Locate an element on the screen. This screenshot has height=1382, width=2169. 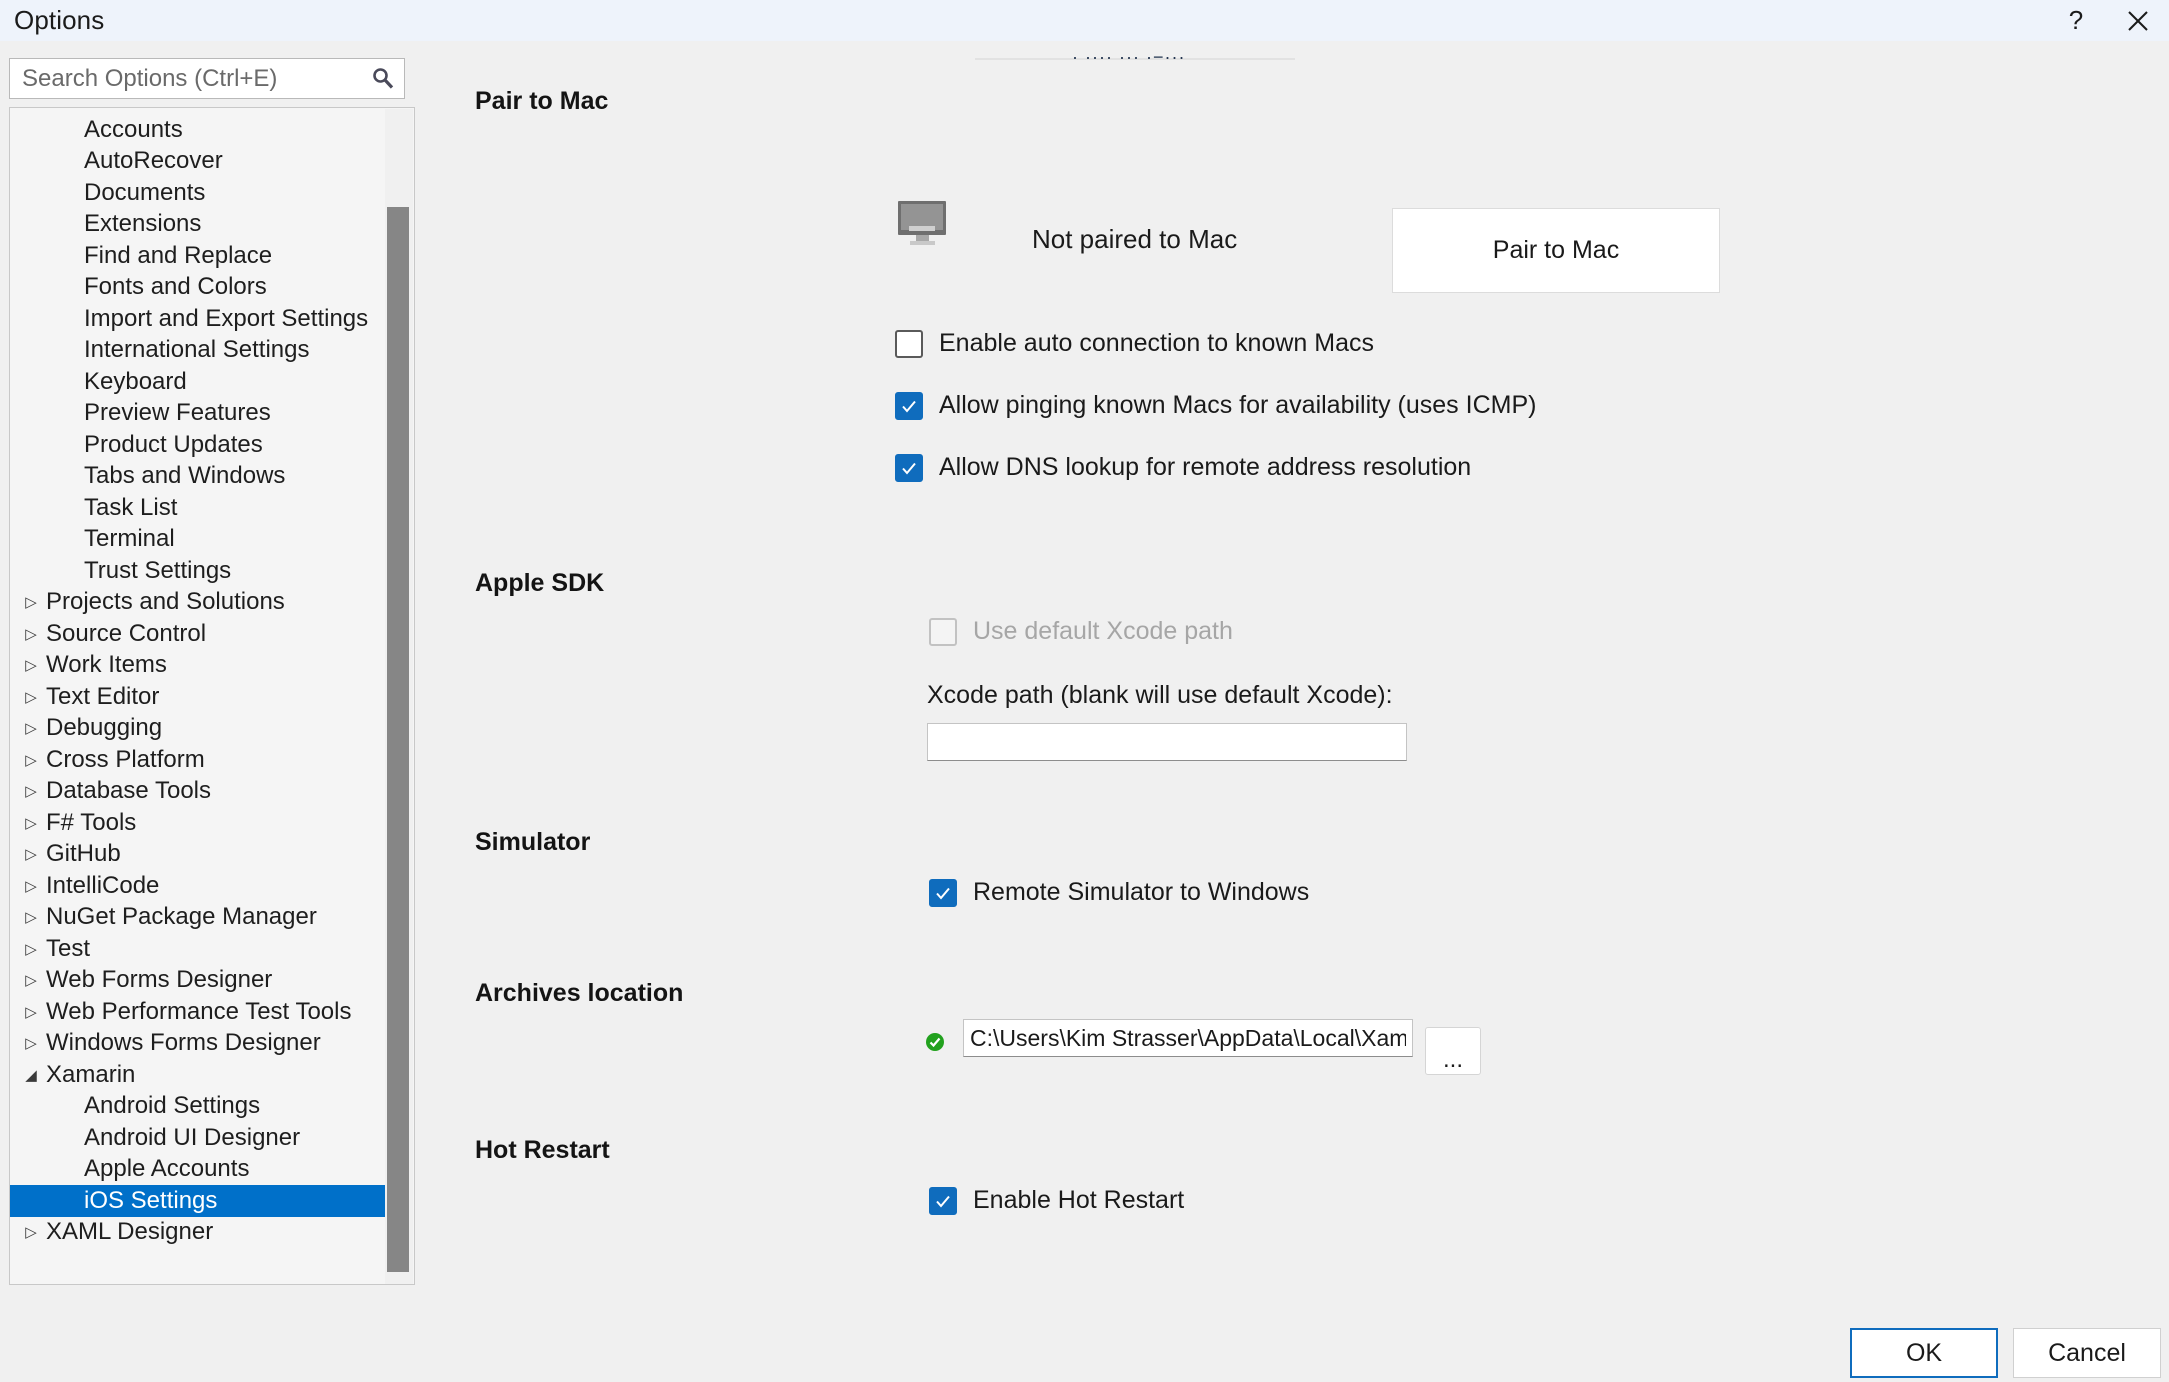
chevron-down-icon: ◢ is located at coordinates (31, 1075).